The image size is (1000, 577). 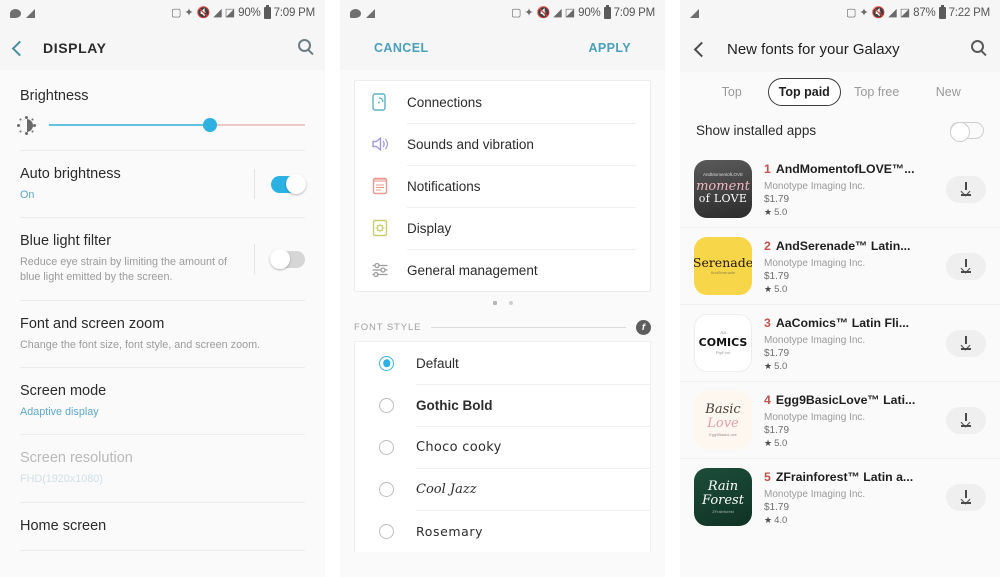 I want to click on notifications-icon, so click(x=380, y=186).